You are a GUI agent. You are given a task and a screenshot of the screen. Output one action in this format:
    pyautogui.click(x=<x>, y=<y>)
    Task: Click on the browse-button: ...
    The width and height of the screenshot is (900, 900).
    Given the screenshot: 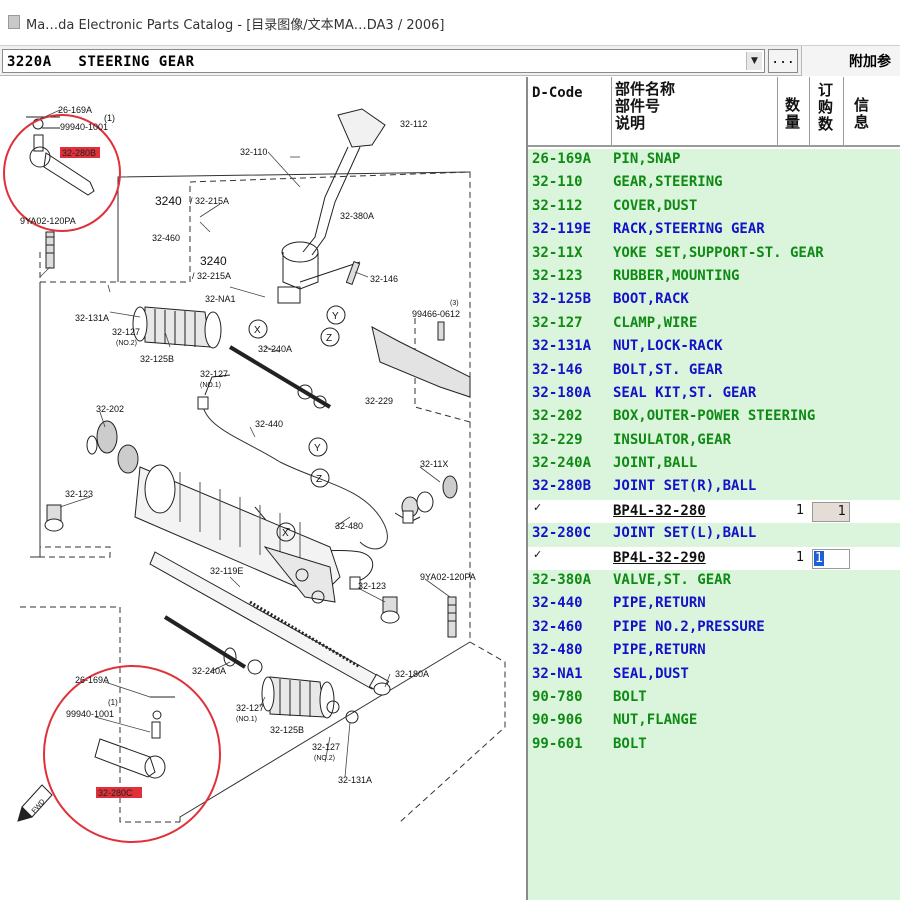 What is the action you would take?
    pyautogui.click(x=783, y=61)
    